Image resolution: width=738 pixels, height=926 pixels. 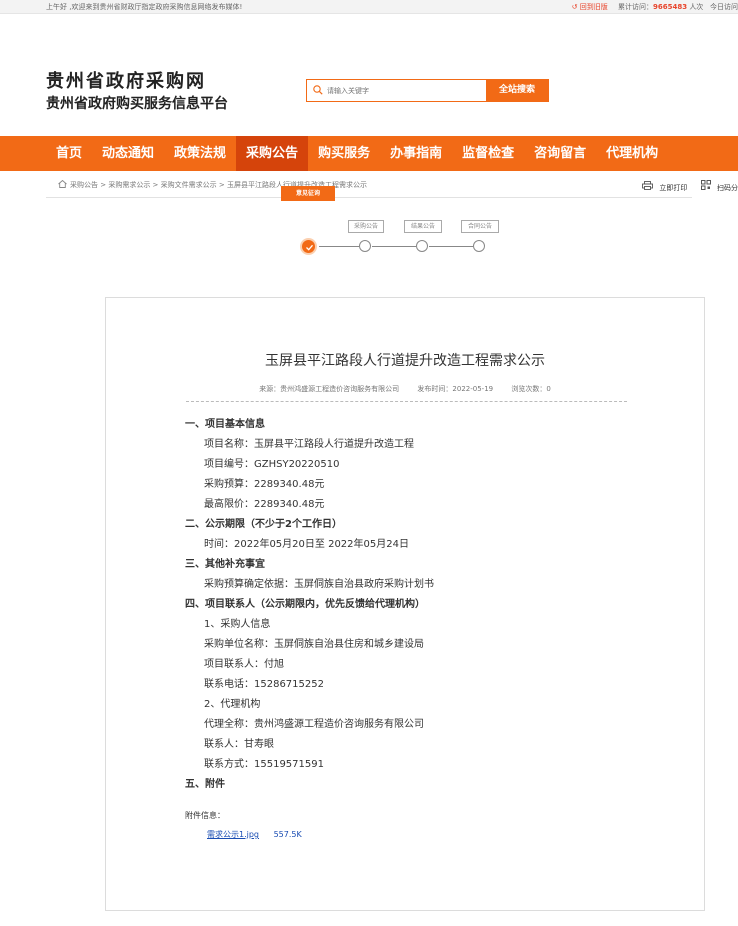 I want to click on body-line: 2、代理机构, so click(x=232, y=704).